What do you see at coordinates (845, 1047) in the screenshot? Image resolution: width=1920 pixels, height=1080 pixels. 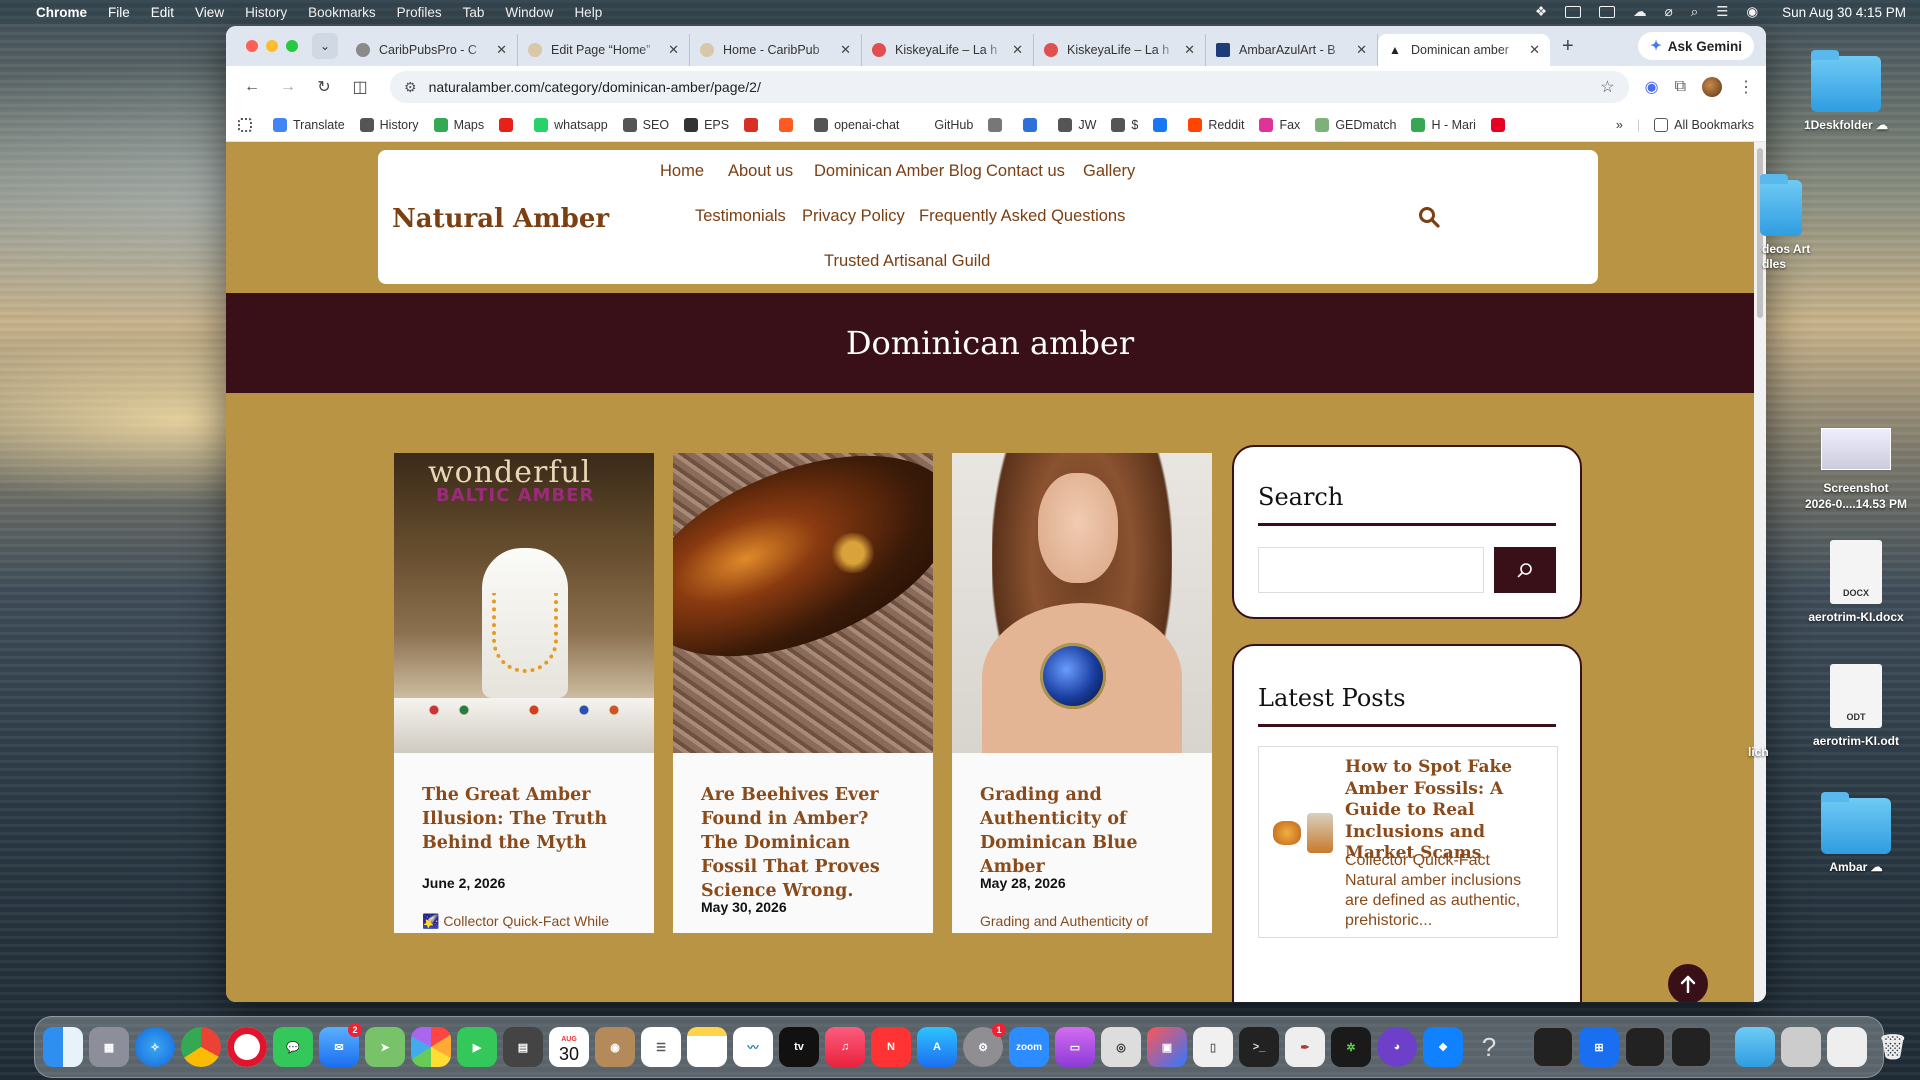 I see `music-icon: ♫` at bounding box center [845, 1047].